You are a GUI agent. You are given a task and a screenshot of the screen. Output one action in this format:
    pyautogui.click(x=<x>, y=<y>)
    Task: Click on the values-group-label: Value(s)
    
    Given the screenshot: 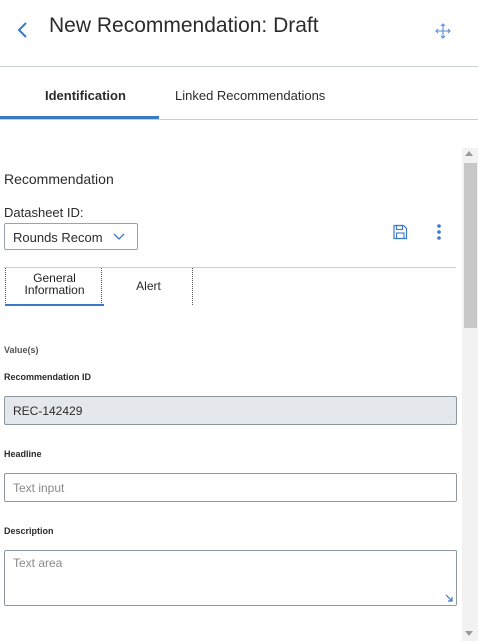 What is the action you would take?
    pyautogui.click(x=21, y=350)
    